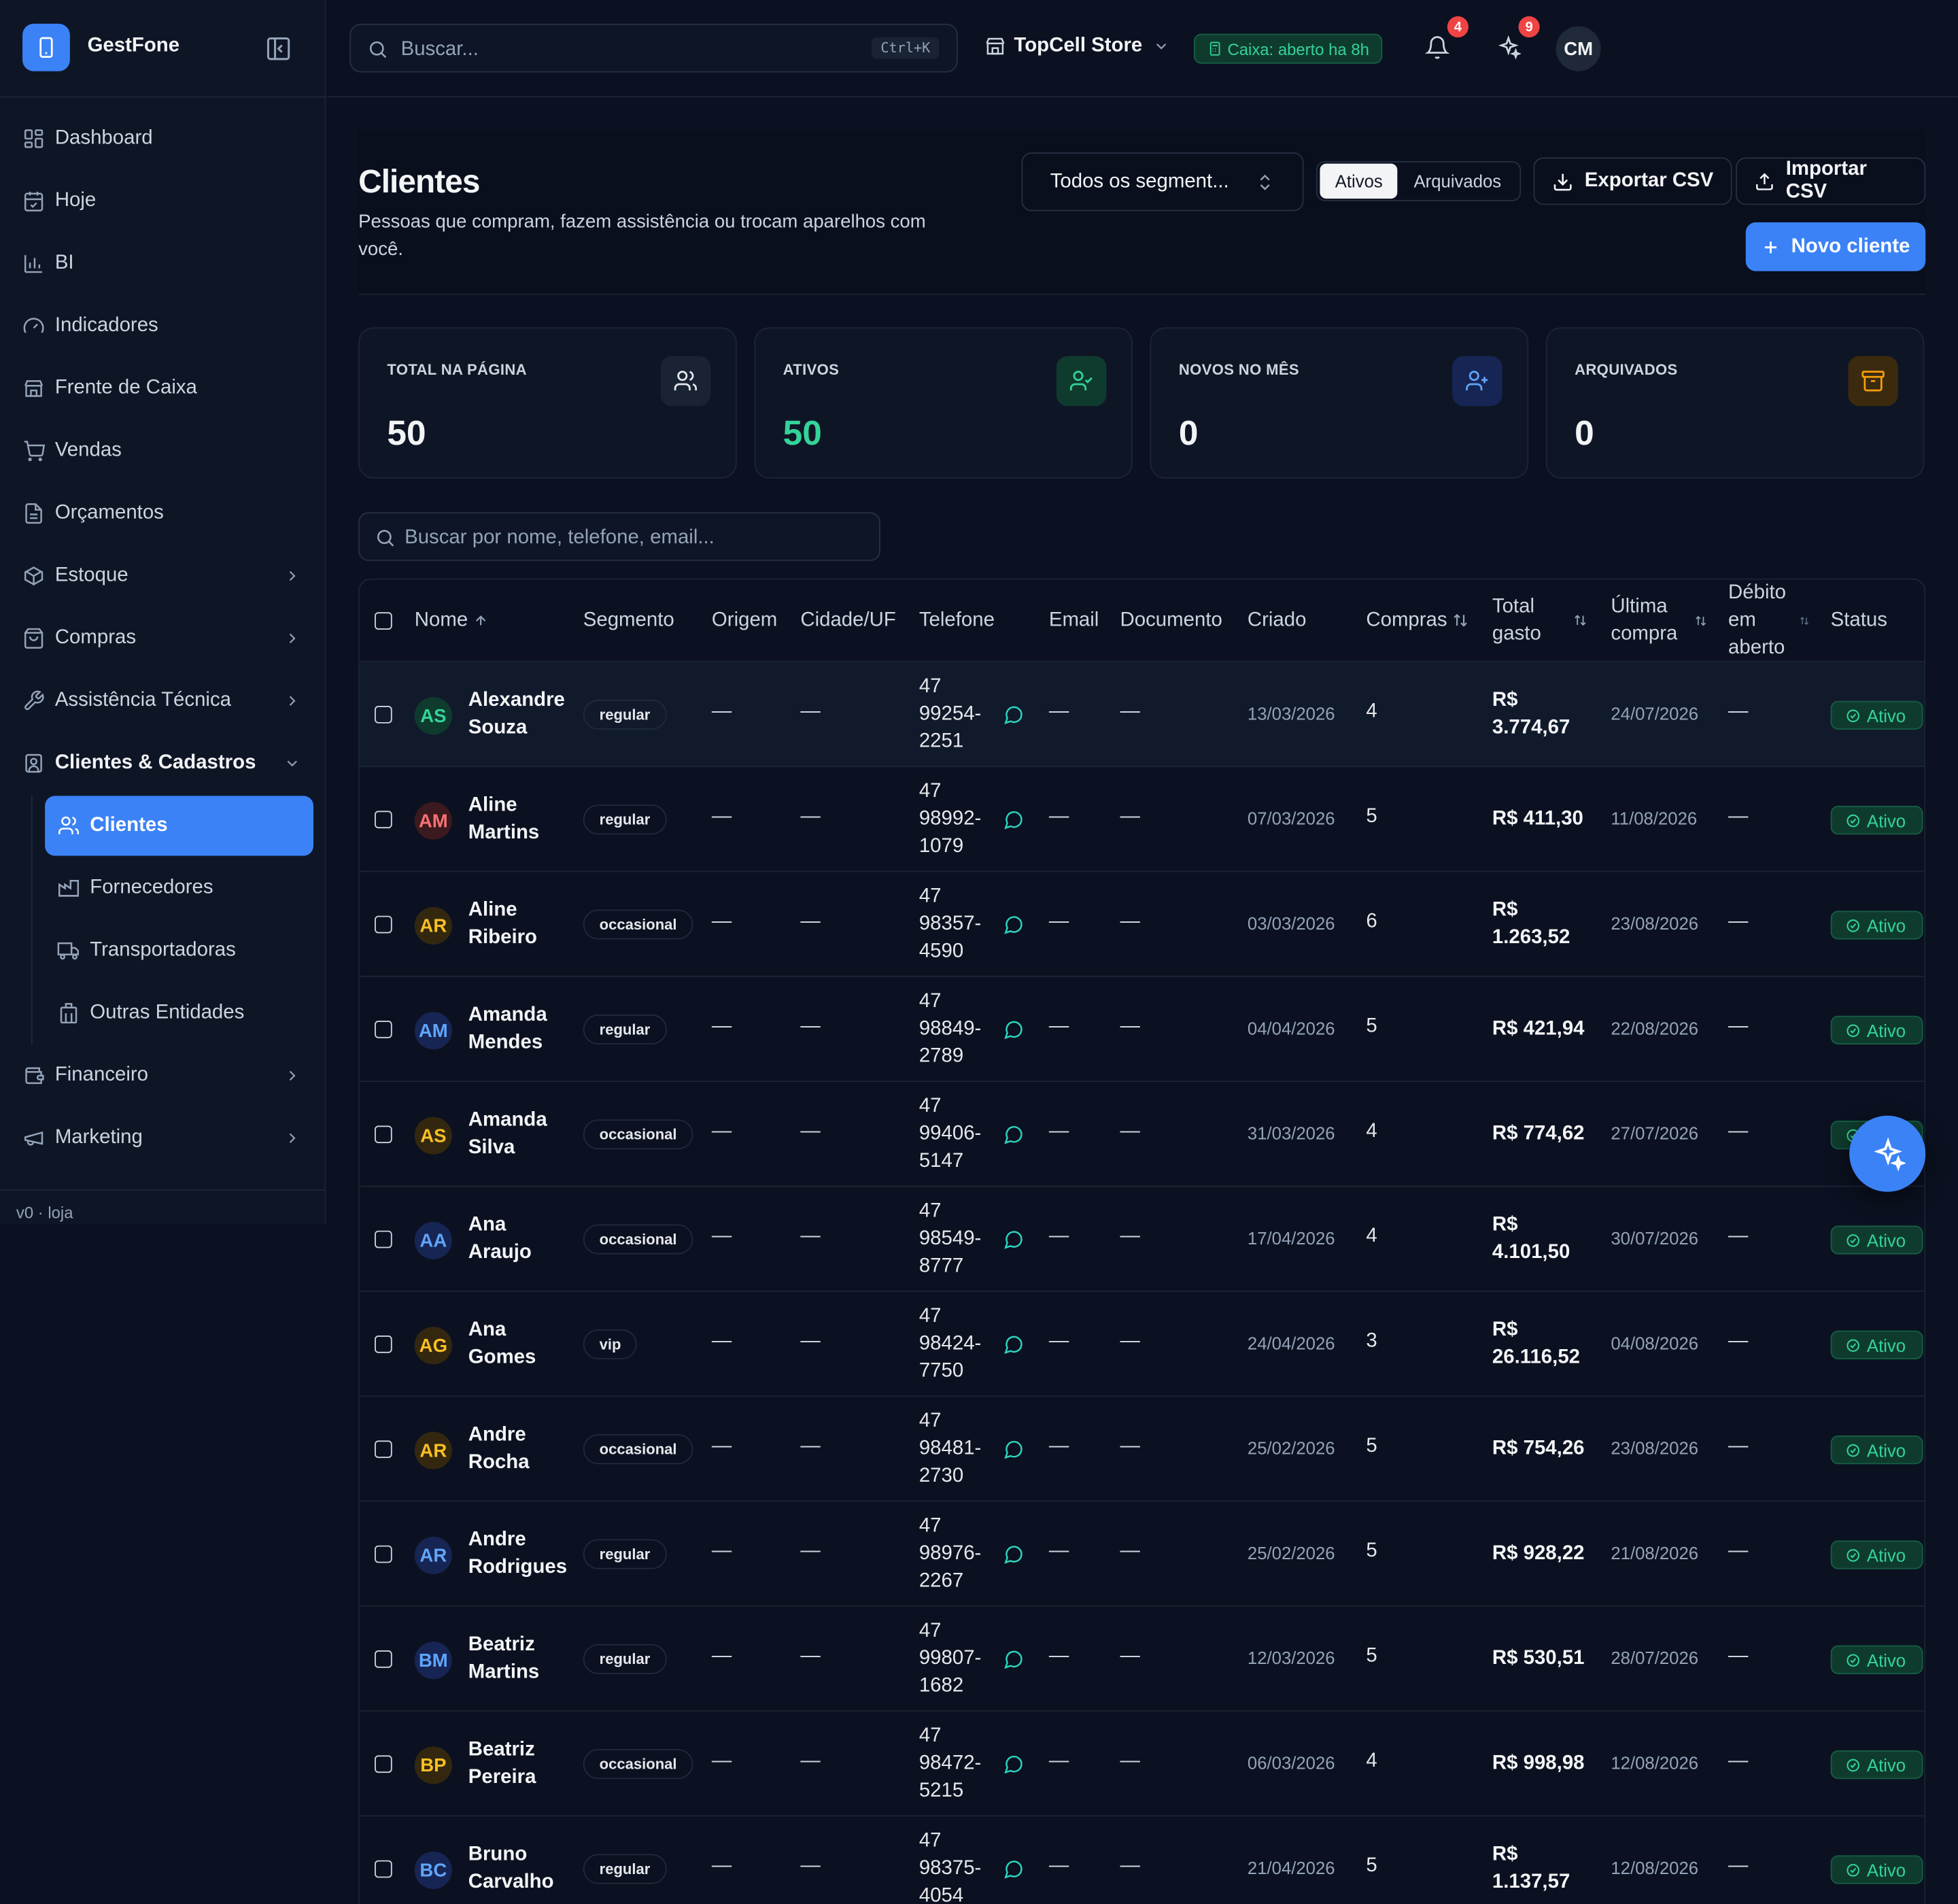 This screenshot has height=1904, width=1958. Describe the element at coordinates (163, 514) in the screenshot. I see `sidebar-item-orcamentos: Orçamentos` at that location.